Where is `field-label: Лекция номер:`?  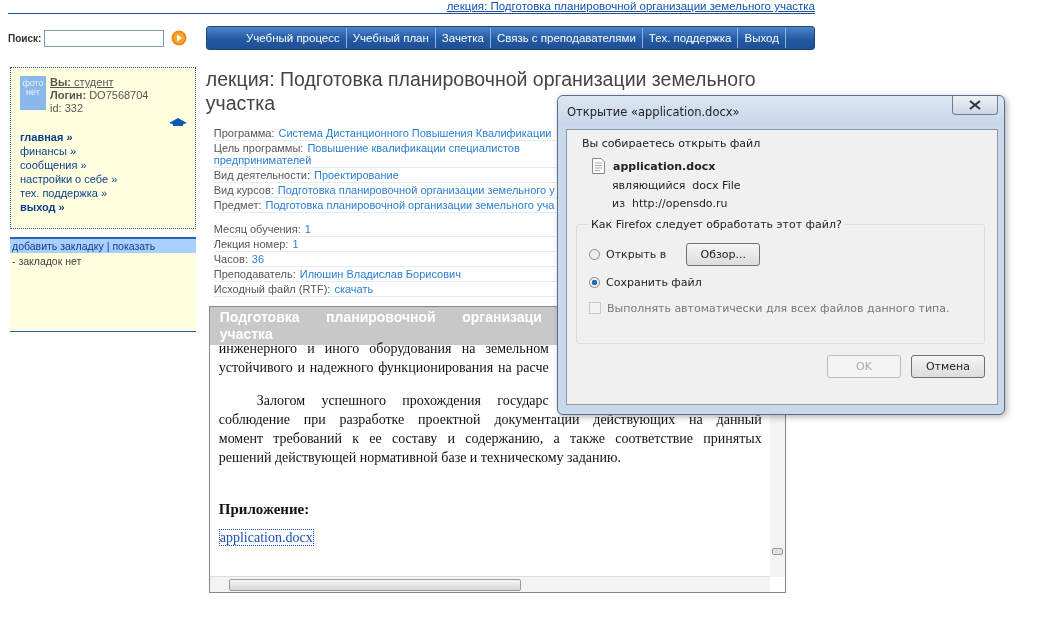 field-label: Лекция номер: is located at coordinates (251, 244).